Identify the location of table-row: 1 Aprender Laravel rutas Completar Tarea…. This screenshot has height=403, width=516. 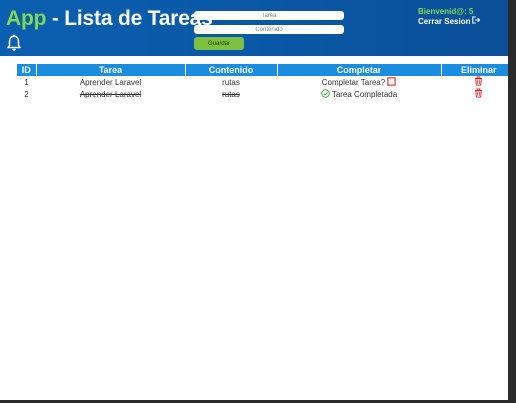
(262, 82).